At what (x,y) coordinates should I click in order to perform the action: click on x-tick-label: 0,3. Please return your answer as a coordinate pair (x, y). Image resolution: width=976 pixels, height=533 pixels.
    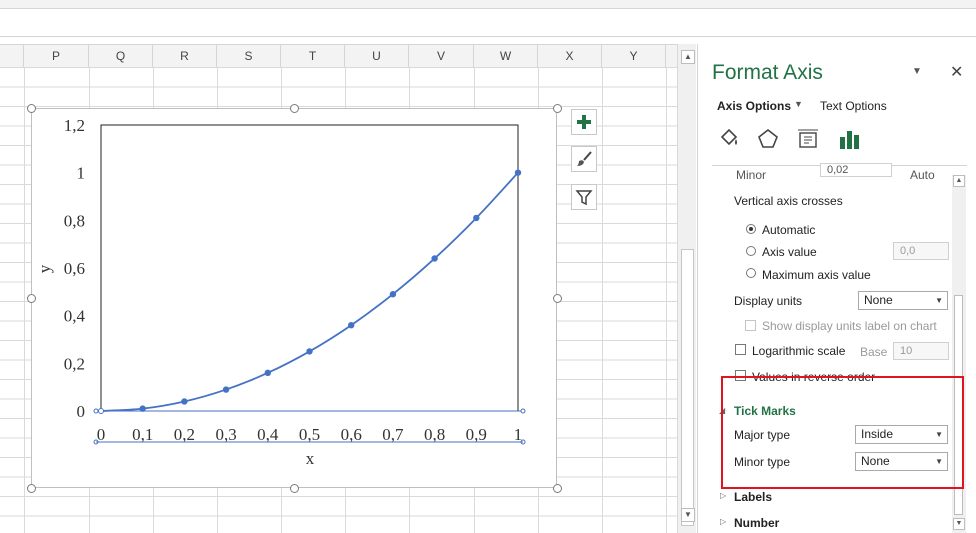
    Looking at the image, I should click on (225, 434).